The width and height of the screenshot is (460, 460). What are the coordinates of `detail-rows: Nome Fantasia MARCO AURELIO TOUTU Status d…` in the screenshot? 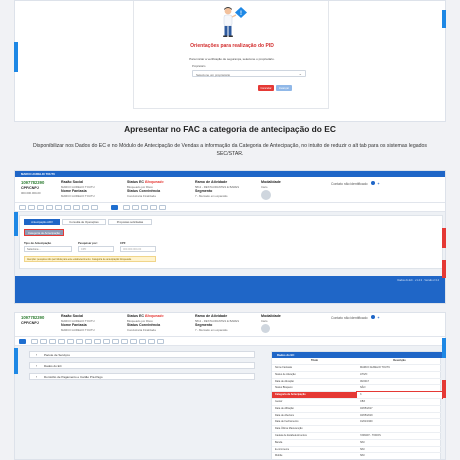 It's located at (357, 411).